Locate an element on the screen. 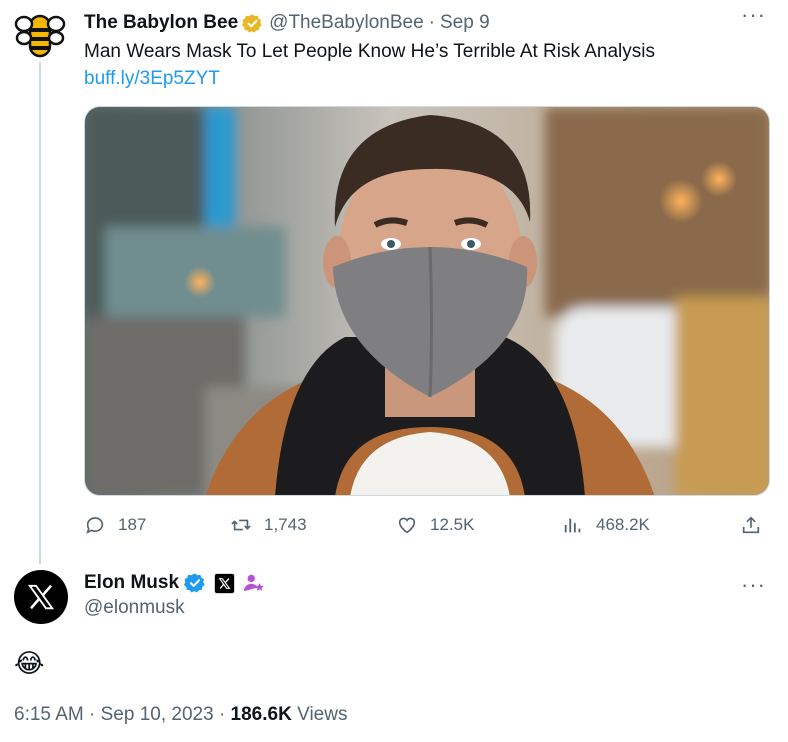 The width and height of the screenshot is (788, 742). share-button is located at coordinates (757, 525).